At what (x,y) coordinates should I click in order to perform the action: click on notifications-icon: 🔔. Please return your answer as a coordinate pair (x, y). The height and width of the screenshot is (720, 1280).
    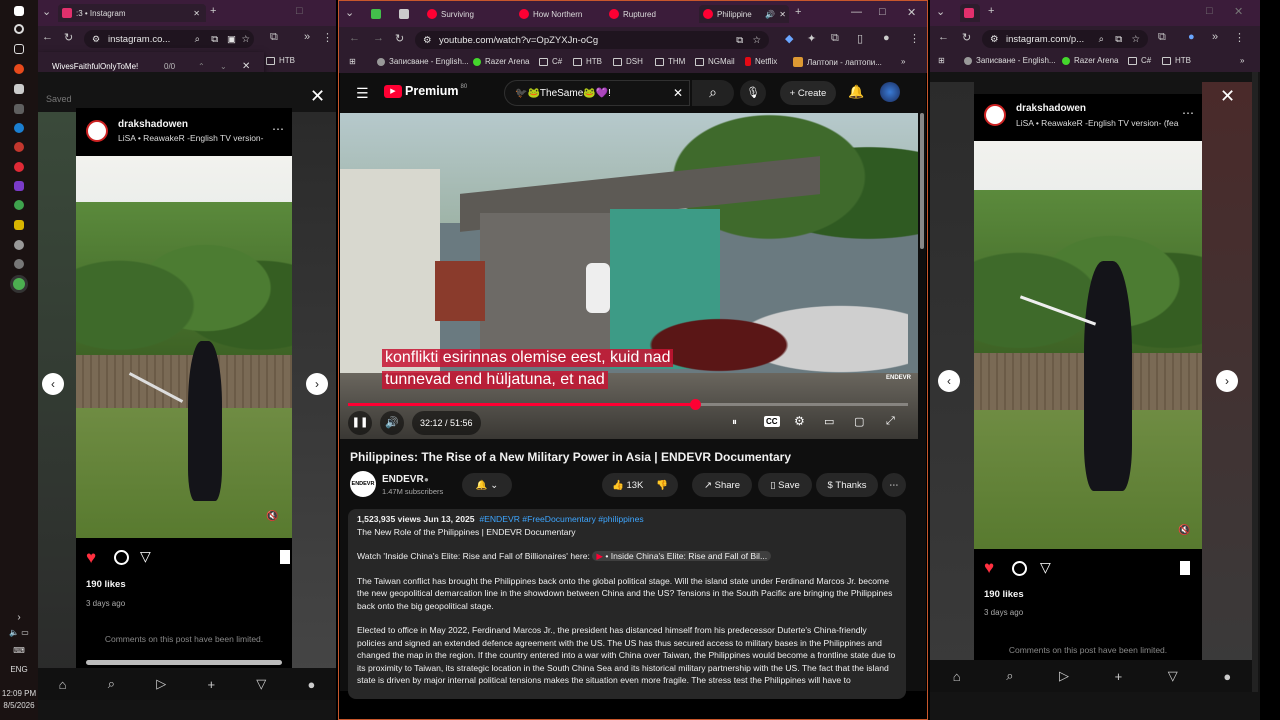
    Looking at the image, I should click on (856, 92).